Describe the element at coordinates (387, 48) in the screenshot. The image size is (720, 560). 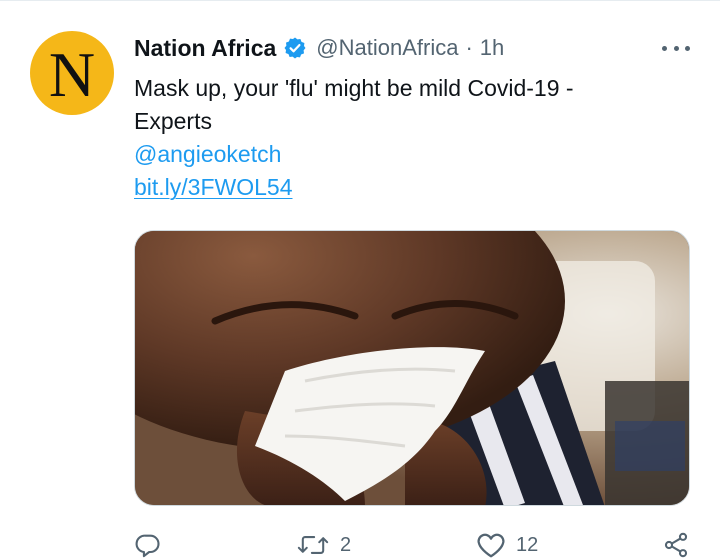
I see `author-handle: @NationAfrica` at that location.